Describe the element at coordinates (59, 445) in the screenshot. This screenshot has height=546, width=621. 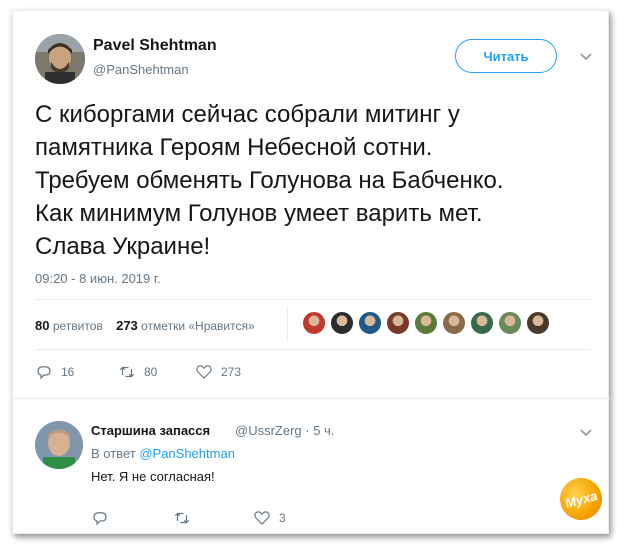
I see `reply-author-avatar` at that location.